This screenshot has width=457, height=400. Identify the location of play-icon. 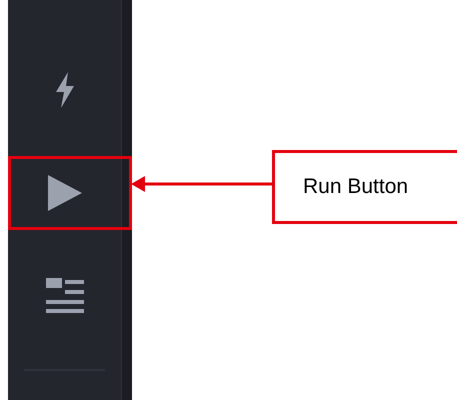
(65, 193).